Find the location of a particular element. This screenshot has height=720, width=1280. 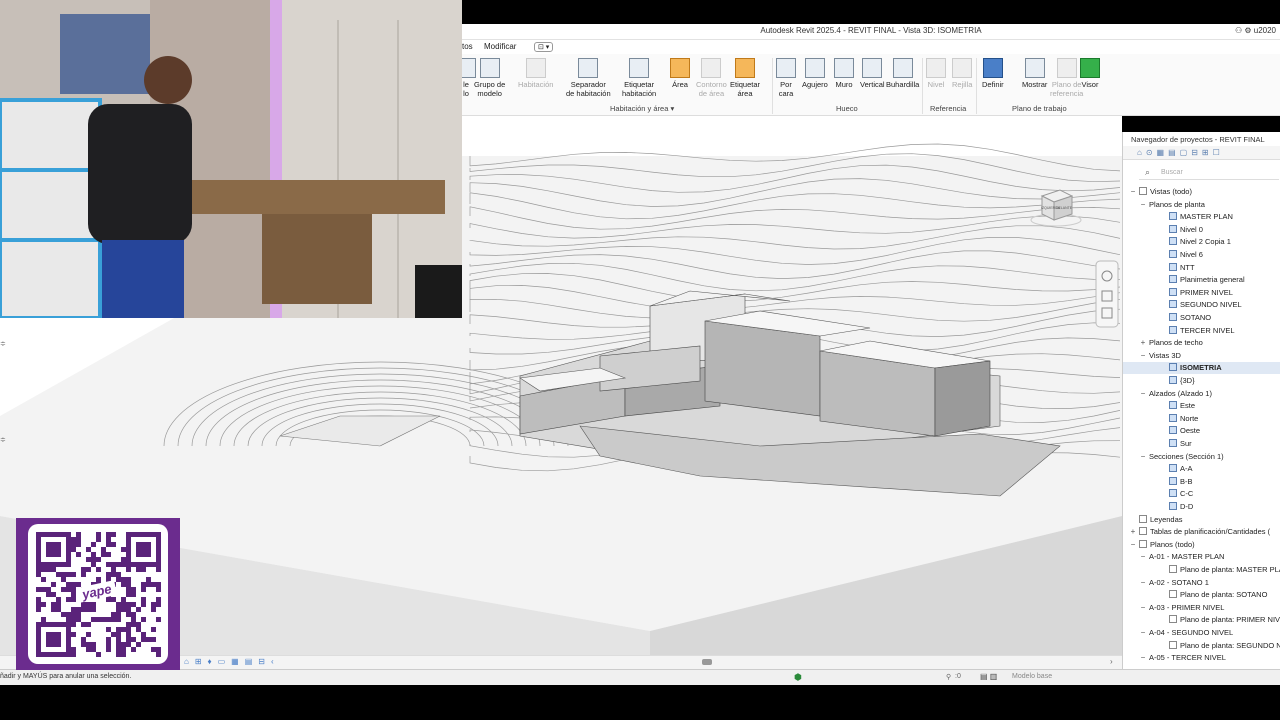

contextual-dropdown-icon: ⊡ ▾ is located at coordinates (544, 47).